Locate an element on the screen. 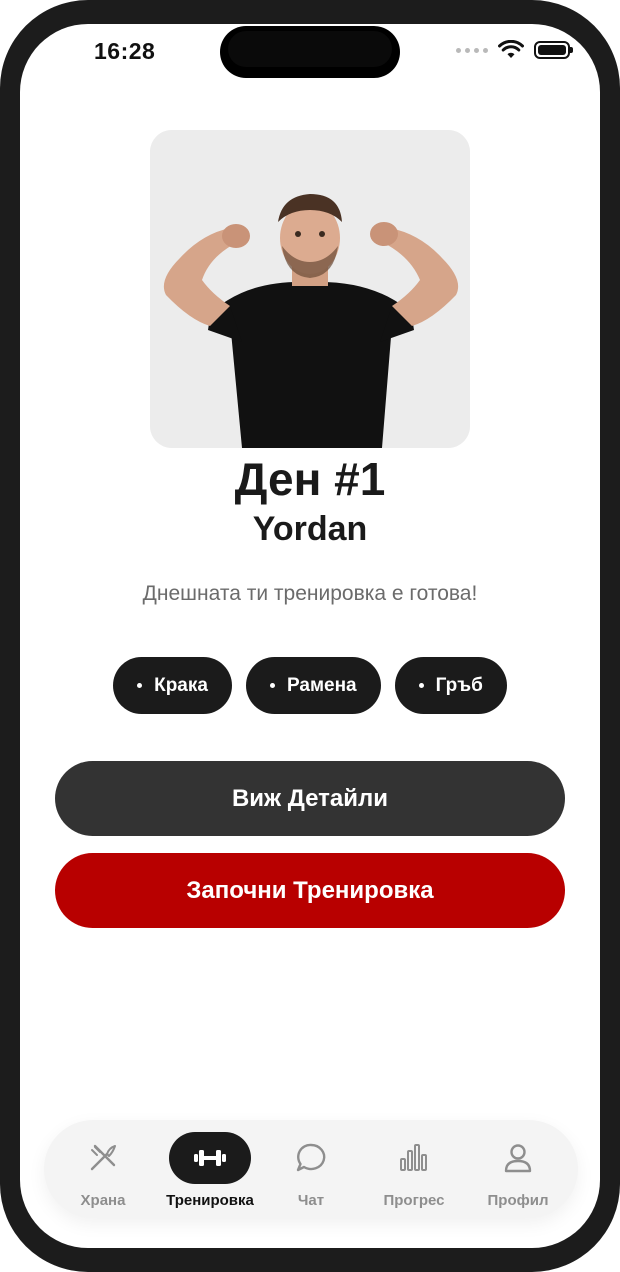 The width and height of the screenshot is (620, 1272). tab-label: Тренировка is located at coordinates (210, 1200).